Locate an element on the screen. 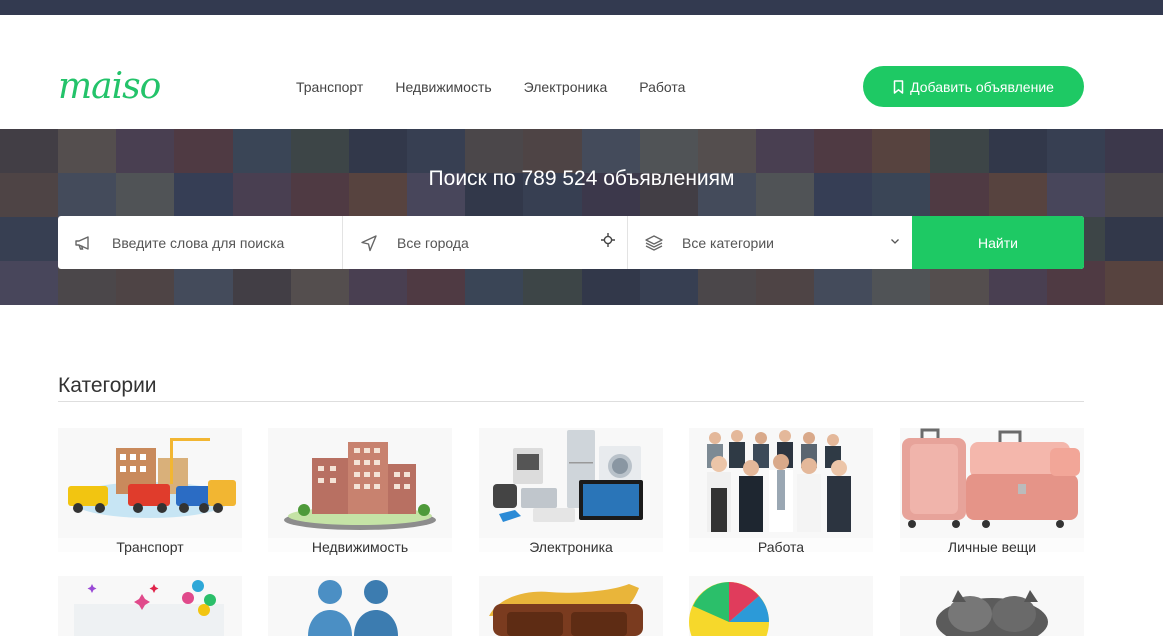 Image resolution: width=1163 pixels, height=641 pixels. nav-item-transport: Транспорт is located at coordinates (329, 87).